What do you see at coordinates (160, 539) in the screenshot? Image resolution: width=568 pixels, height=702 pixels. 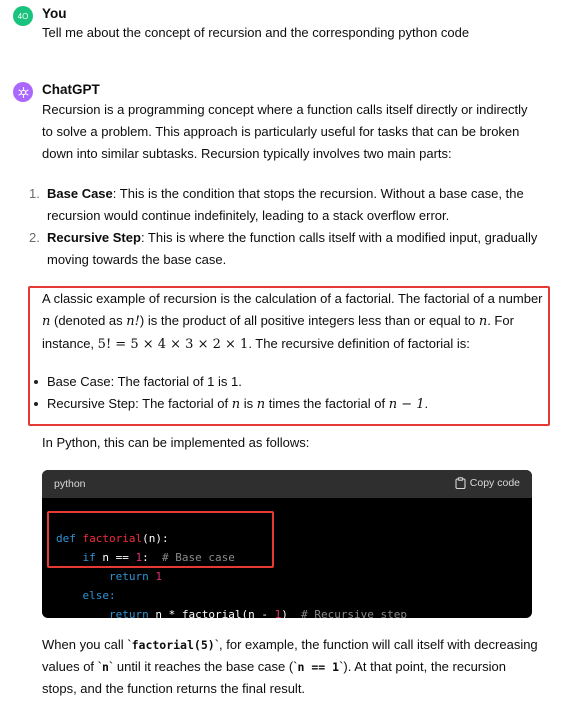 I see `highlight-box-code` at bounding box center [160, 539].